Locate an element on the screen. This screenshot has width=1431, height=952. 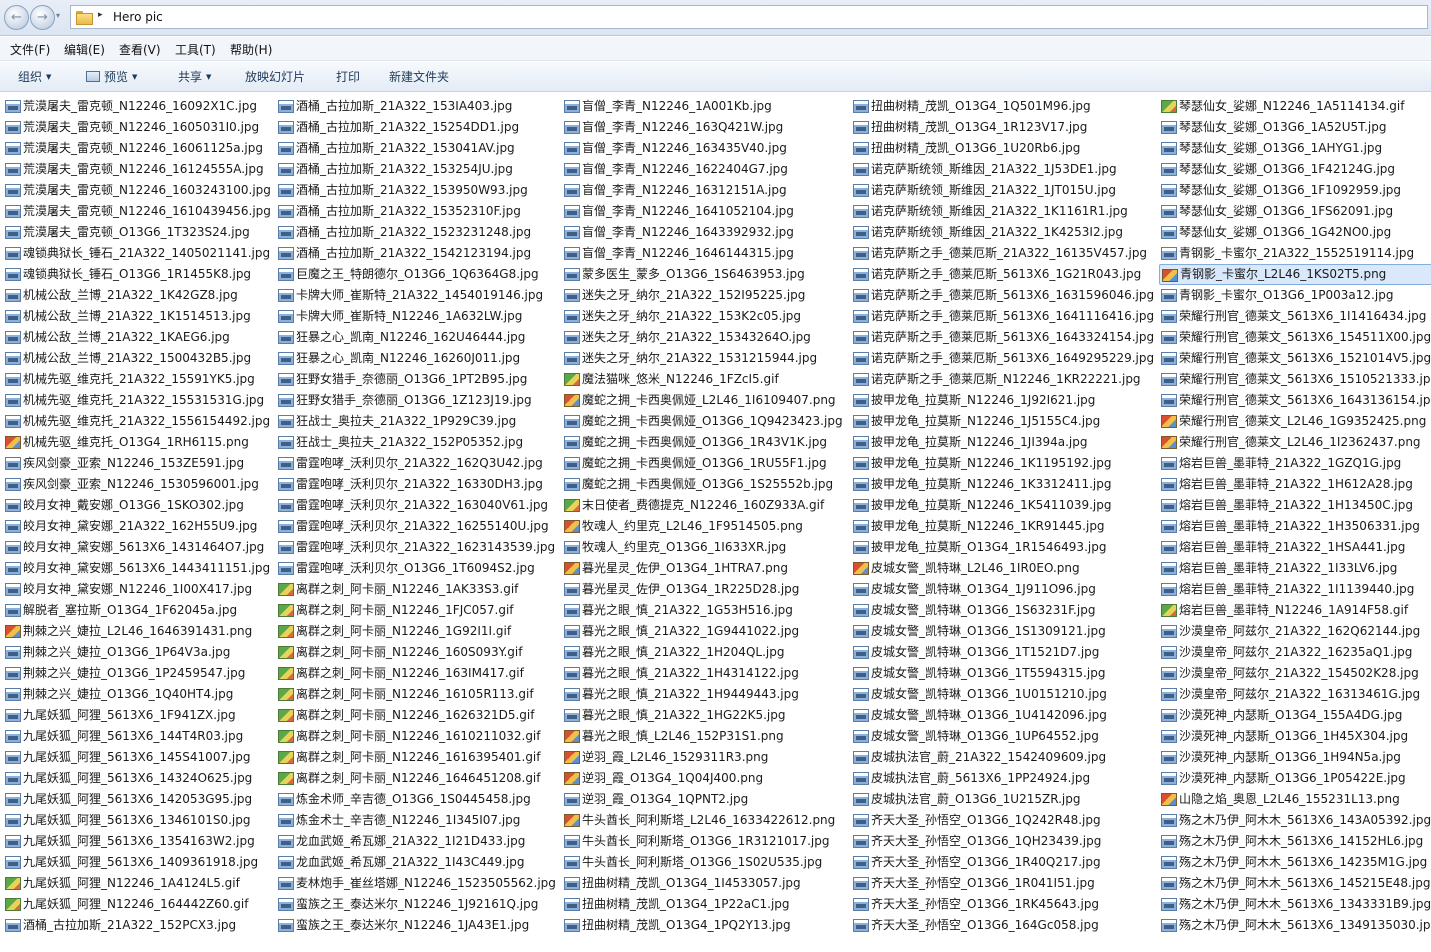
file-item: 离群之刺_阿卡丽_N12246_1646451208.gif is located at coordinates (416, 778).